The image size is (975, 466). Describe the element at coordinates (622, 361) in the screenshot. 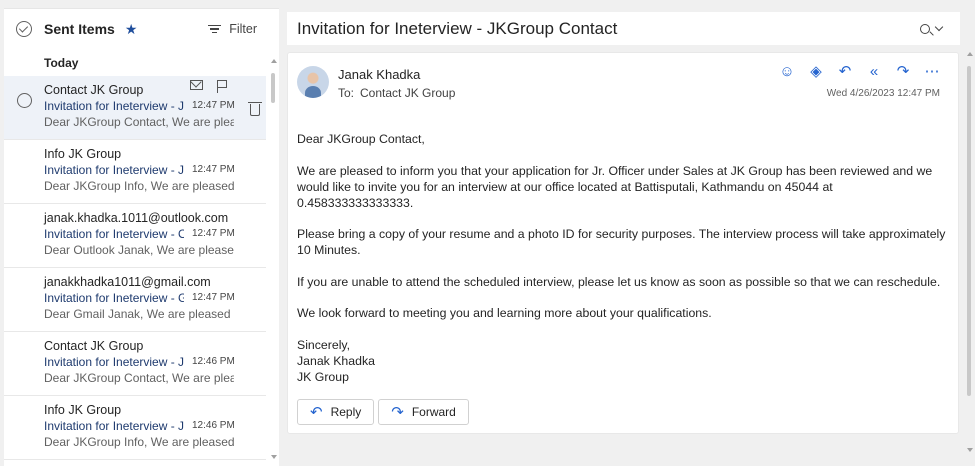

I see `signoff: Sincerely, Janak Khadka JK Group` at that location.